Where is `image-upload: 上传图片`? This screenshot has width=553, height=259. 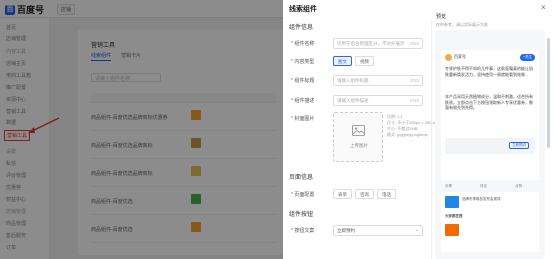 image-upload: 上传图片 is located at coordinates (358, 137).